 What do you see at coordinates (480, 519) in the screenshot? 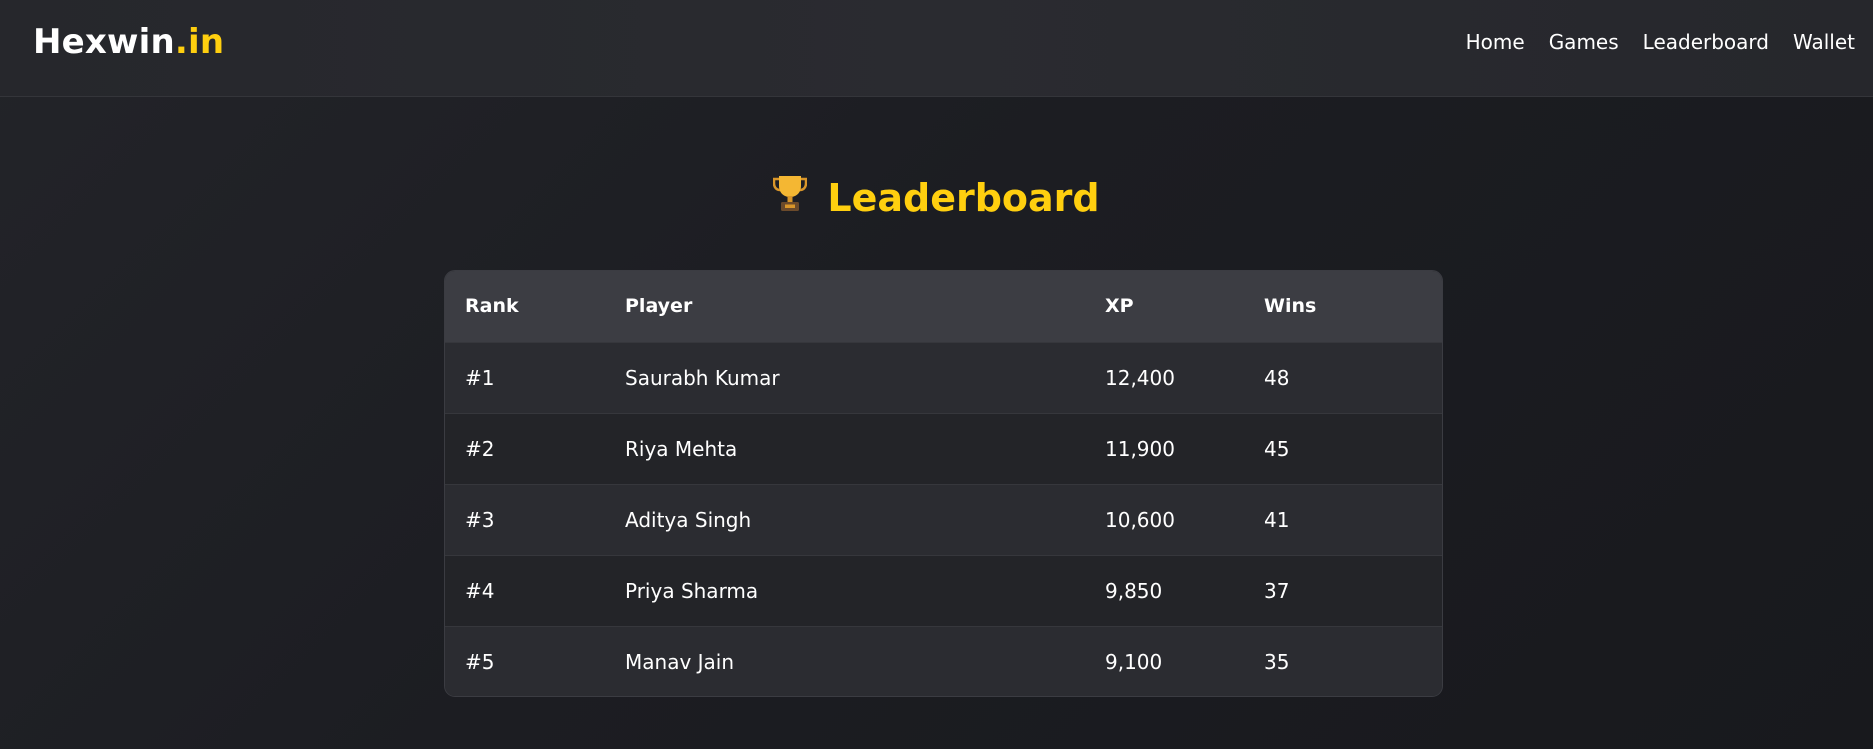
I see `rank-cell: #3` at bounding box center [480, 519].